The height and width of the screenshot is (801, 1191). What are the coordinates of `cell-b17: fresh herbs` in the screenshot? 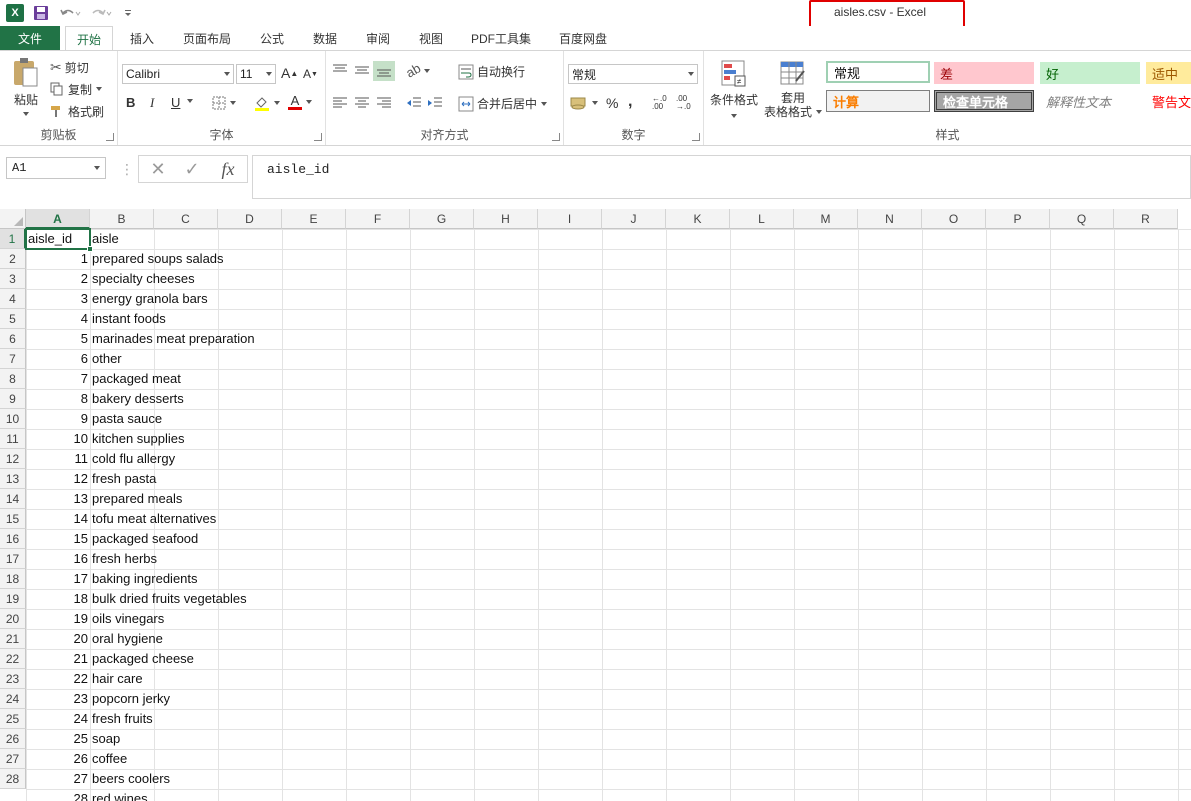 It's located at (124, 559).